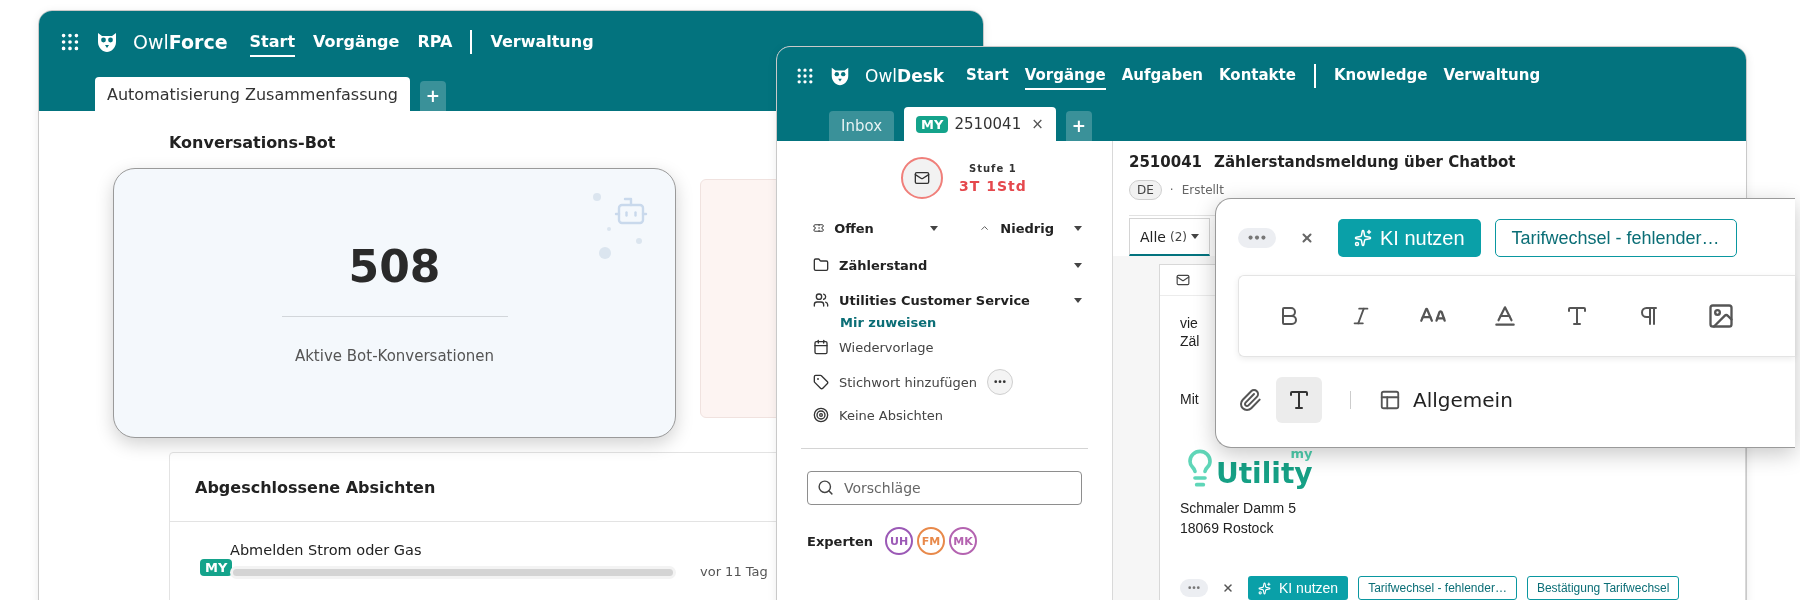 This screenshot has height=600, width=1800. I want to click on tab: Inbox, so click(862, 126).